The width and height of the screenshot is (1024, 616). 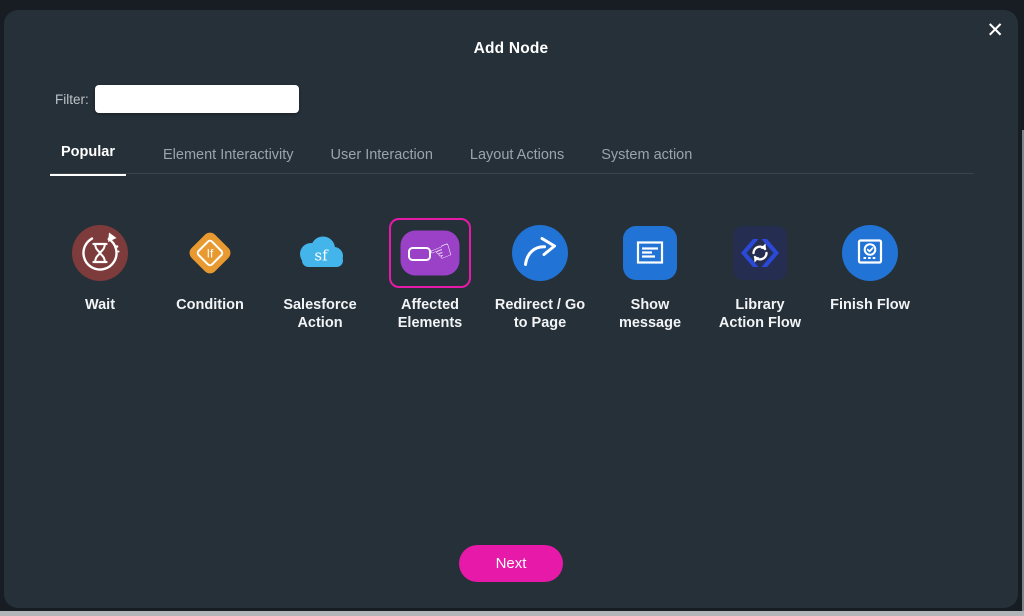 What do you see at coordinates (512, 173) in the screenshot?
I see `tab-divider` at bounding box center [512, 173].